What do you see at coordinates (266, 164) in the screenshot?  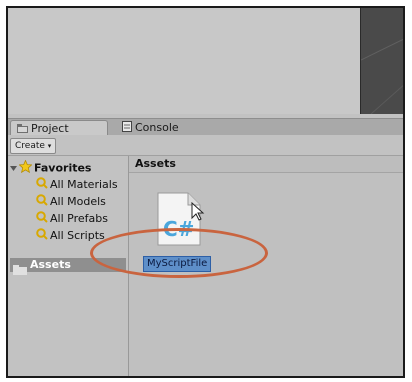 I see `breadcrumb: Assets` at bounding box center [266, 164].